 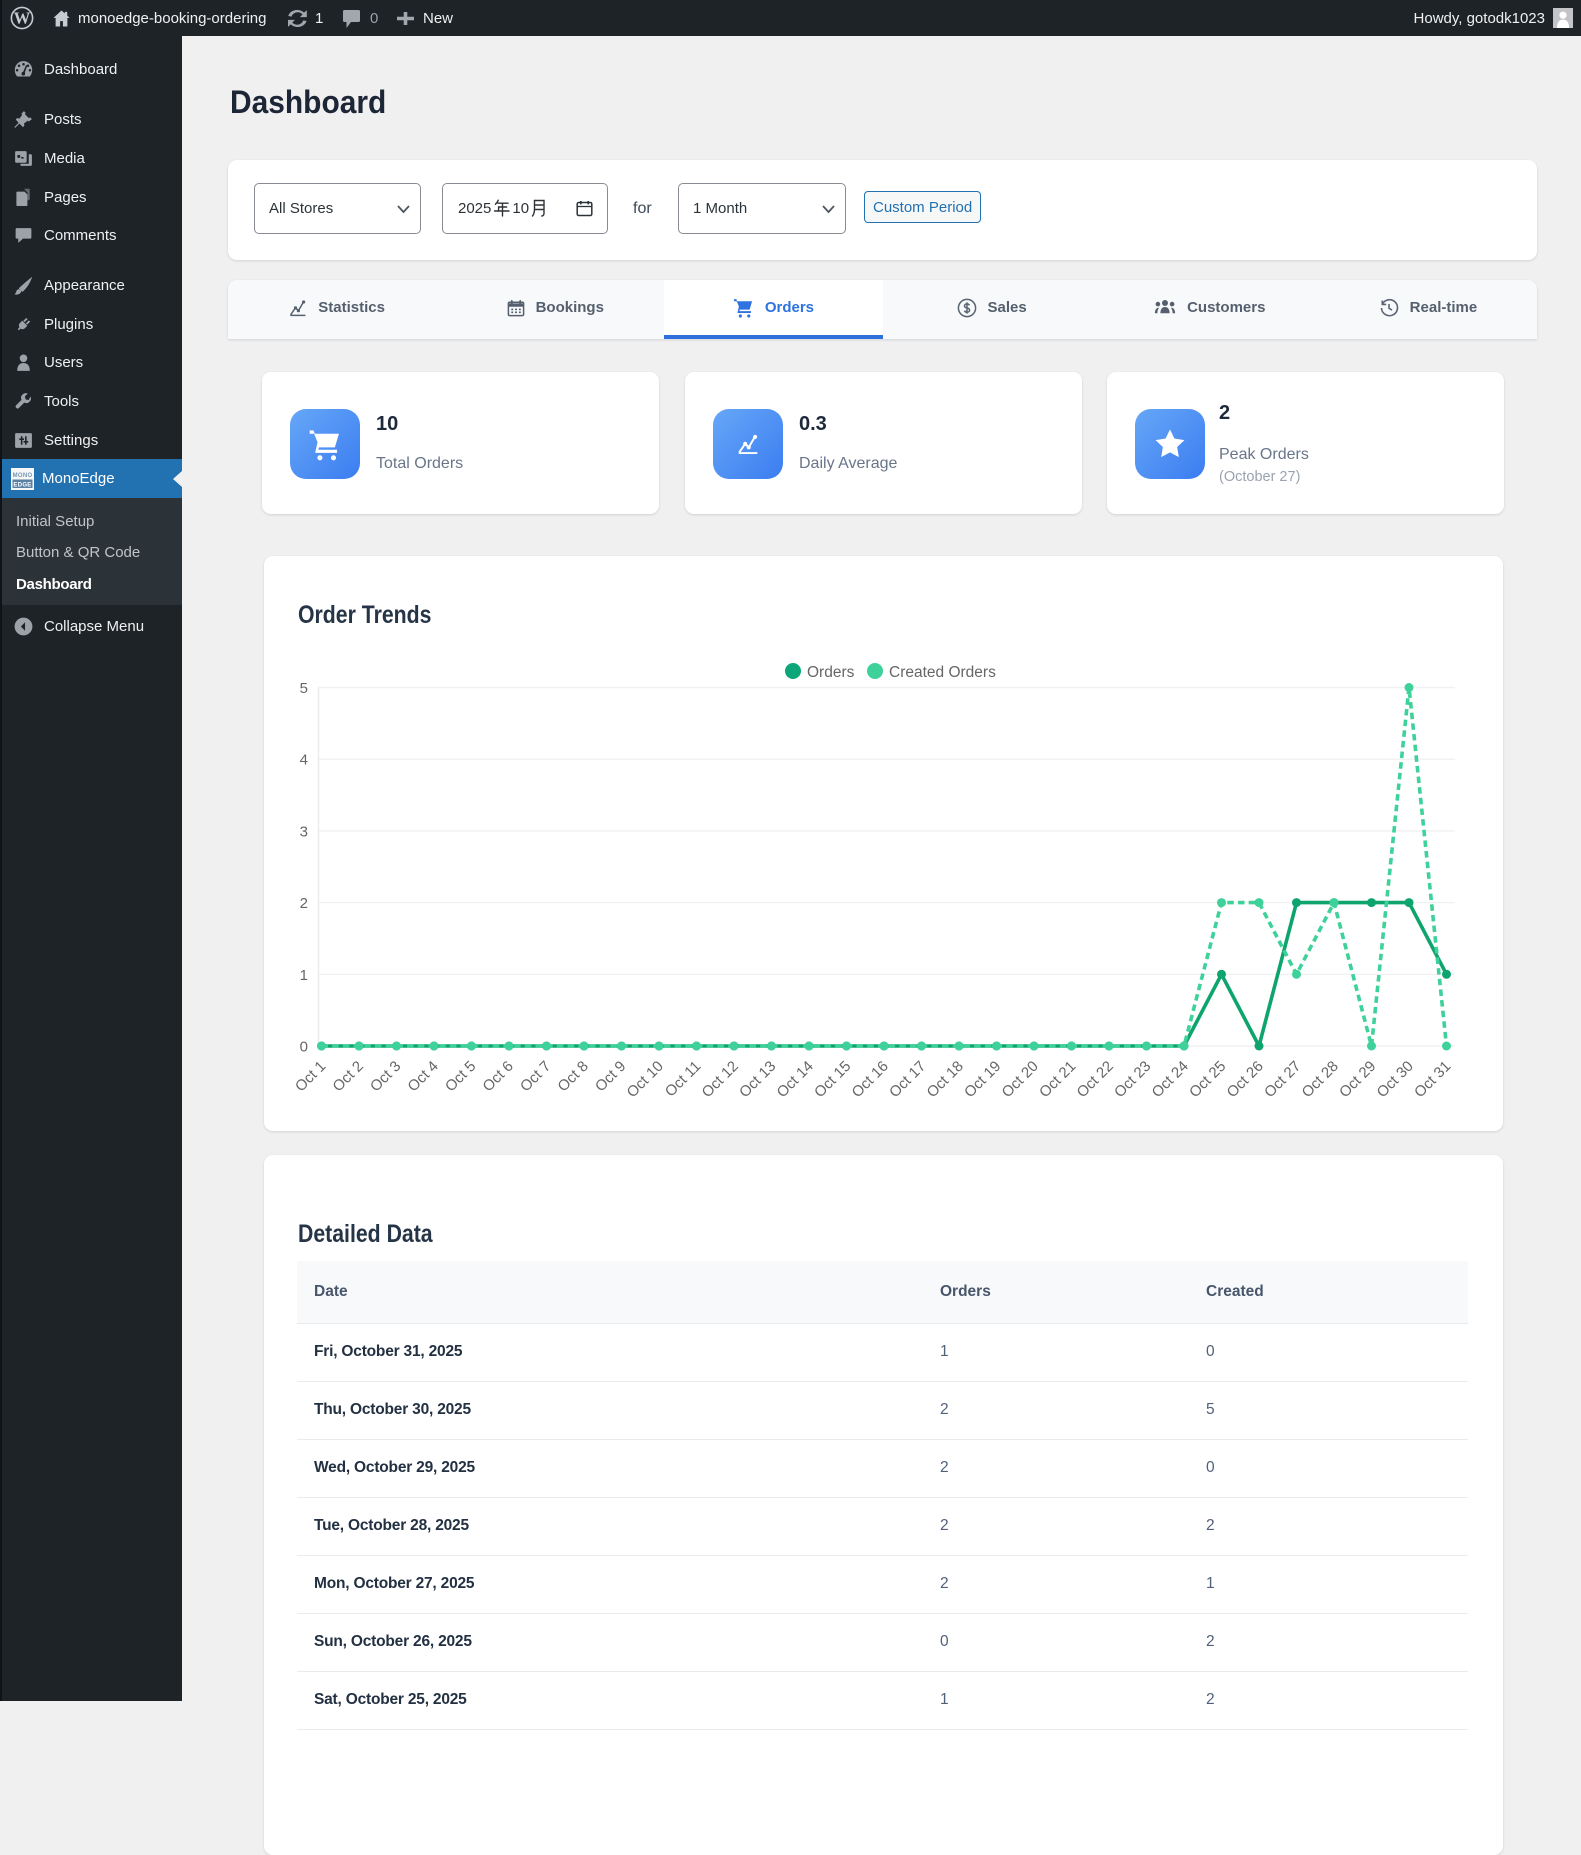 What do you see at coordinates (1320, 1079) in the screenshot?
I see `svg-text: Oct 28` at bounding box center [1320, 1079].